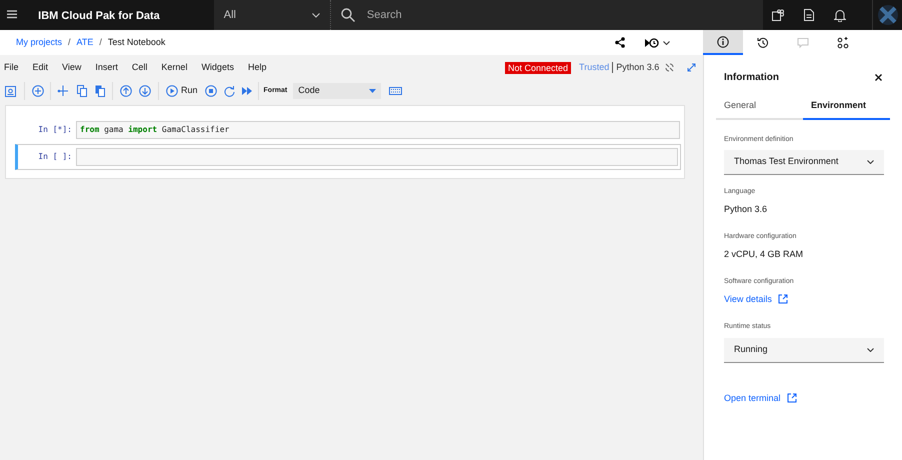 The height and width of the screenshot is (460, 902). I want to click on kernel-name: Python 3.6, so click(638, 67).